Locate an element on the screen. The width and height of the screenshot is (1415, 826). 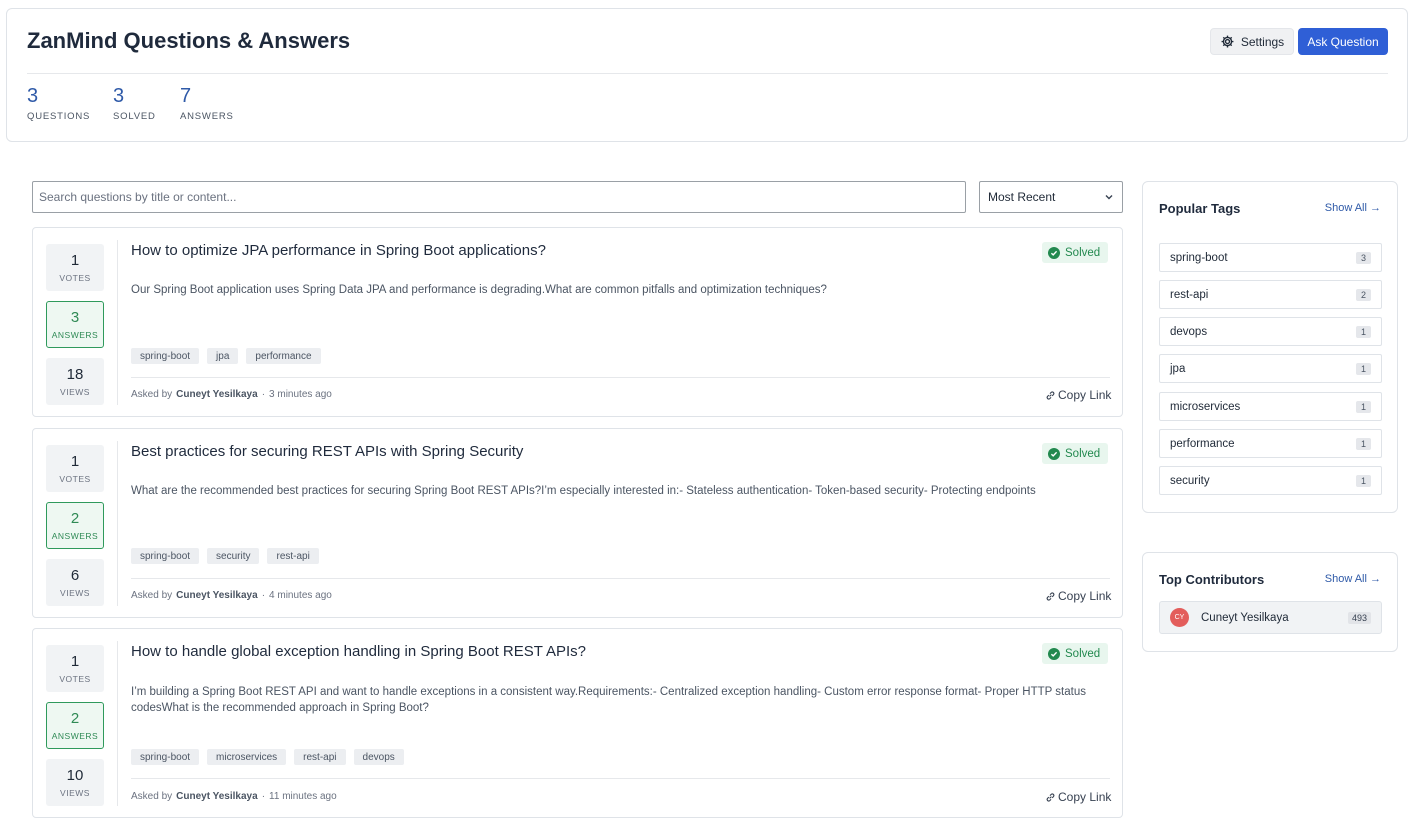
sort-select: Most Recent is located at coordinates (1051, 197).